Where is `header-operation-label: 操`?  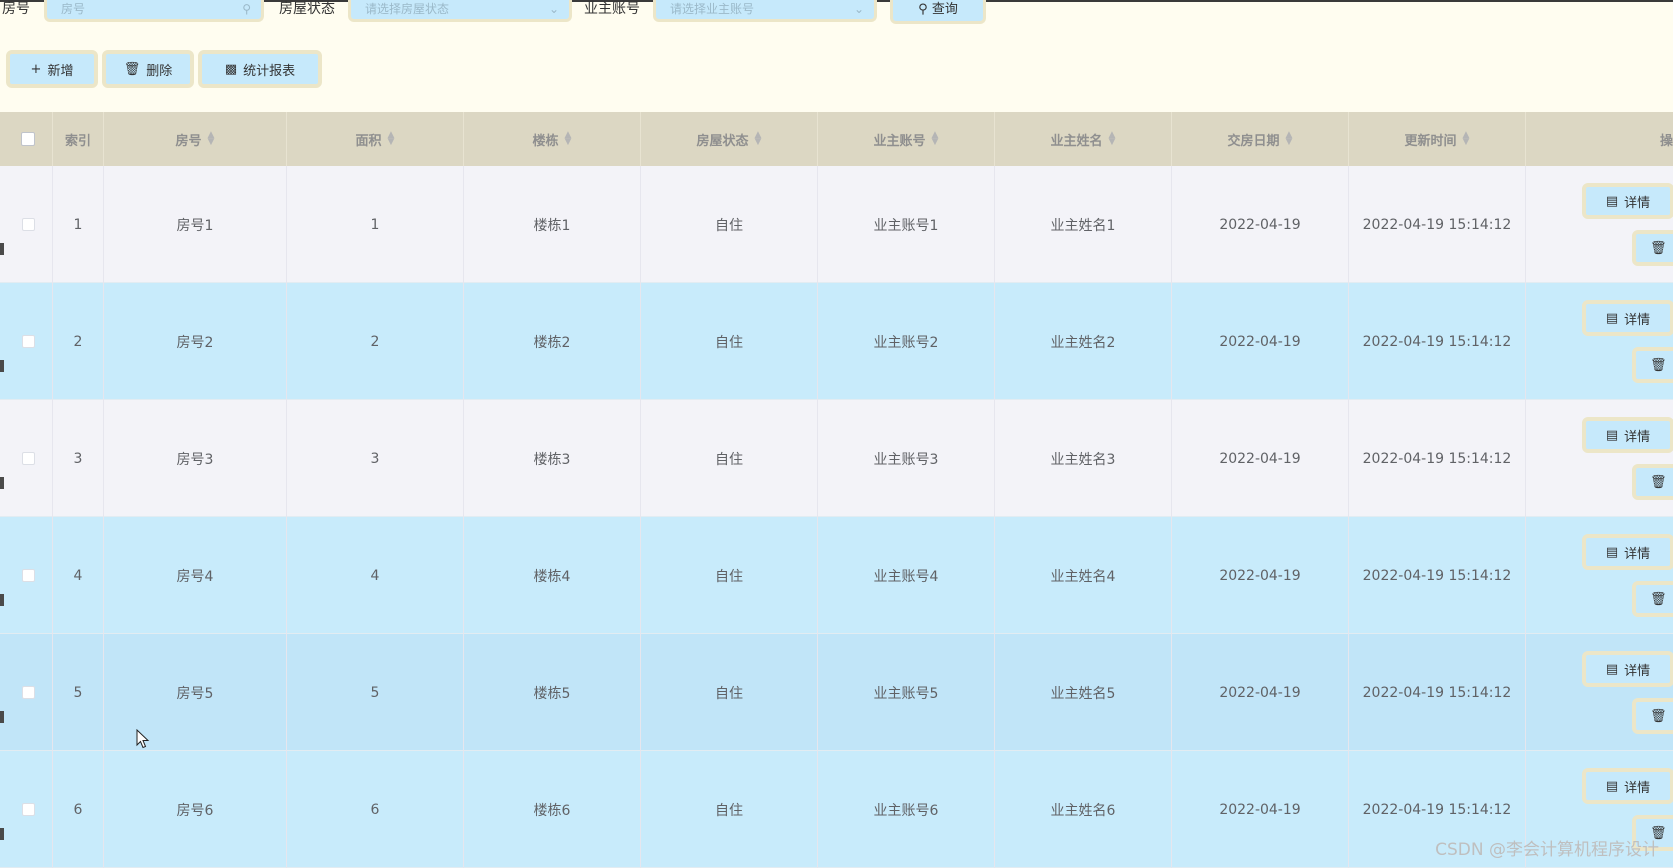
header-operation-label: 操 is located at coordinates (1666, 141).